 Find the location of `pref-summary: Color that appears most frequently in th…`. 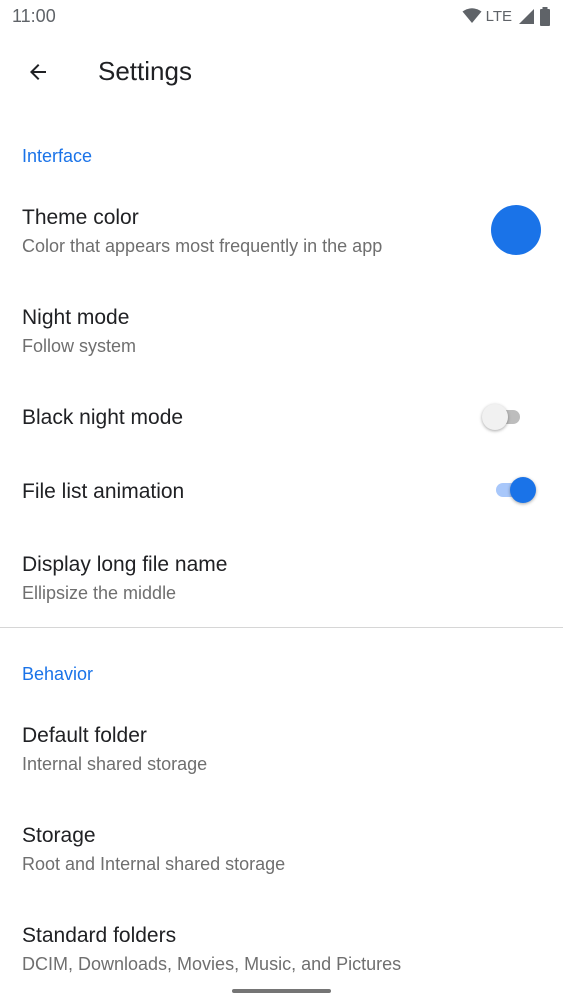

pref-summary: Color that appears most frequently in th… is located at coordinates (202, 246).